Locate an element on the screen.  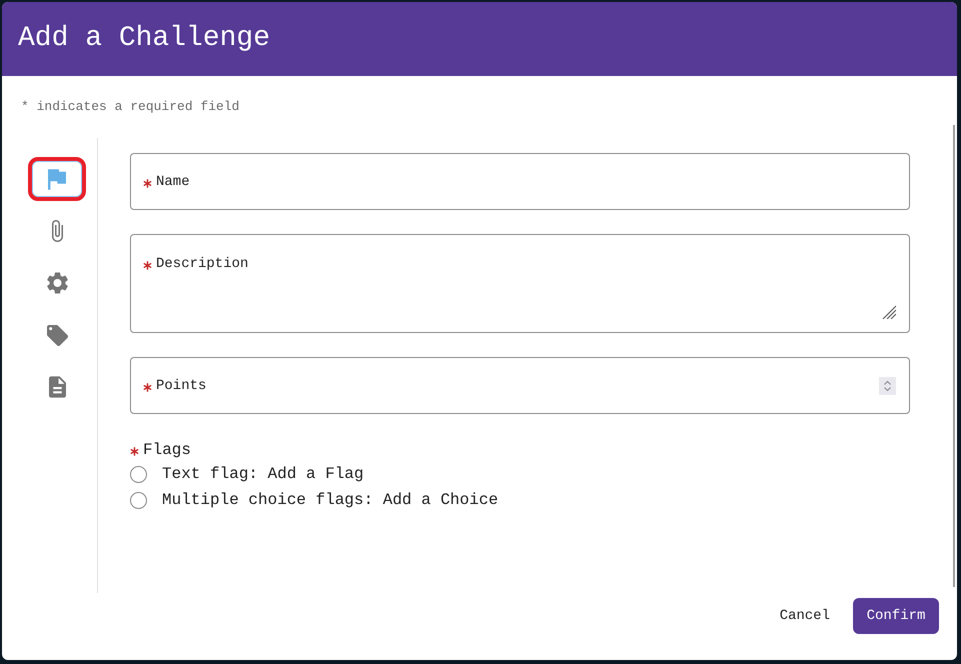
cancel-button: Cancel is located at coordinates (805, 616).